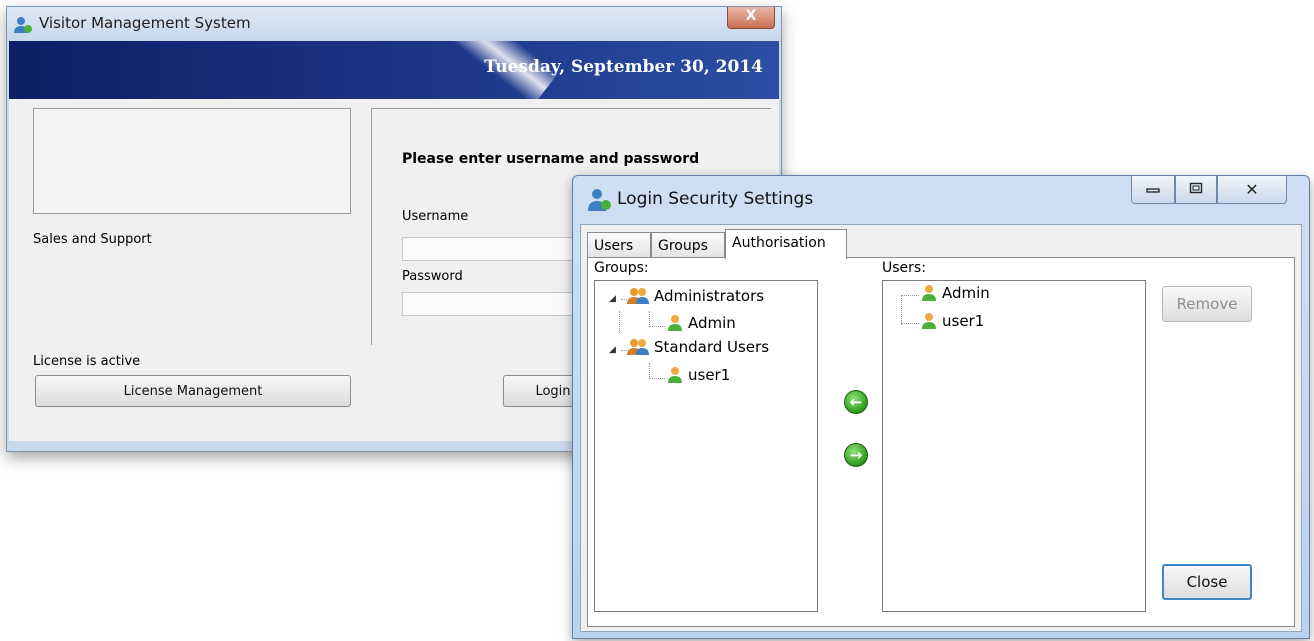 The image size is (1314, 641). I want to click on dialog-close-button: ✕, so click(1252, 190).